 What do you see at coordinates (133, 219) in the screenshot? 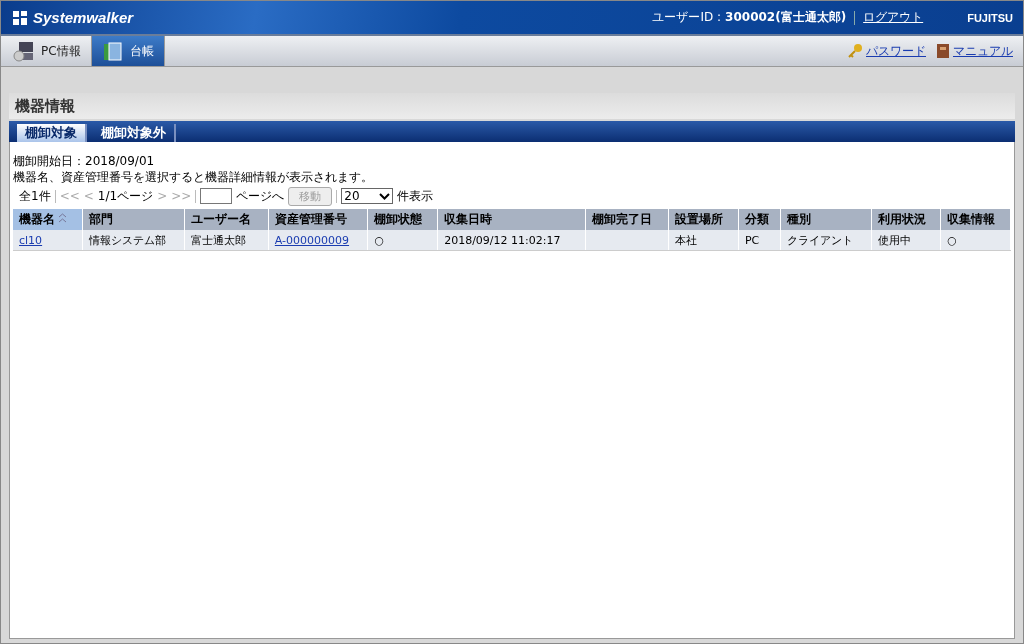
I see `column-header: 部門` at bounding box center [133, 219].